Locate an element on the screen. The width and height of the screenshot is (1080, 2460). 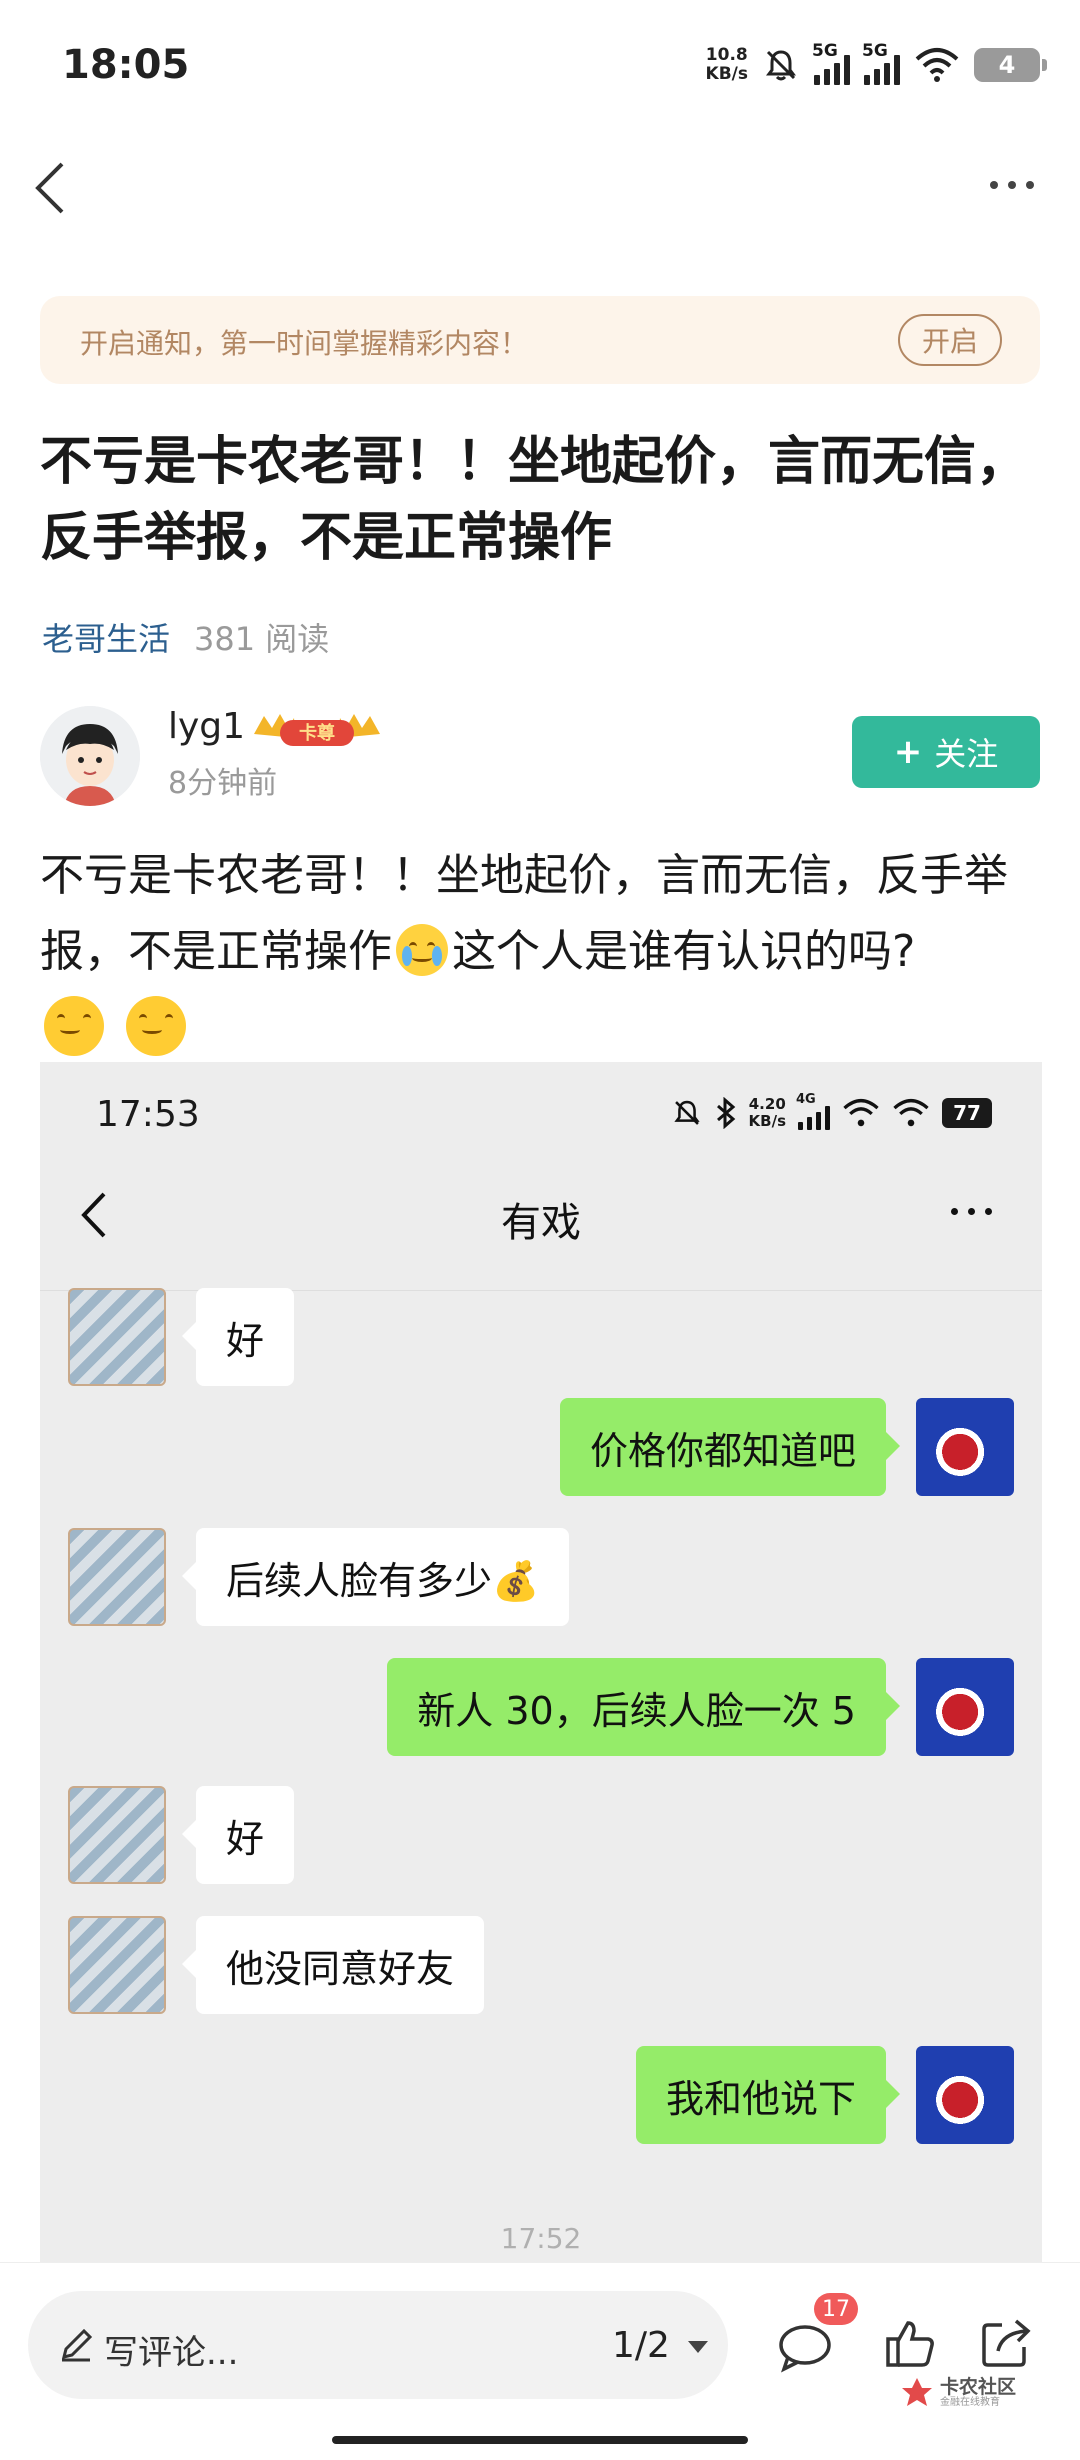
comment-icon is located at coordinates (805, 2348).